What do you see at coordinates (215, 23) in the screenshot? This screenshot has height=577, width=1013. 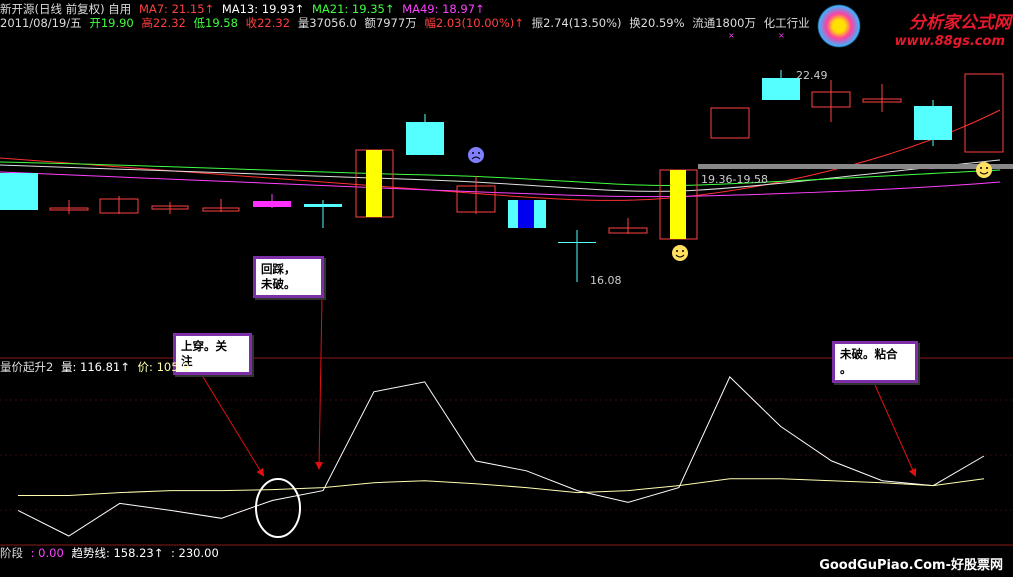 I see `low-label: 低19.58` at bounding box center [215, 23].